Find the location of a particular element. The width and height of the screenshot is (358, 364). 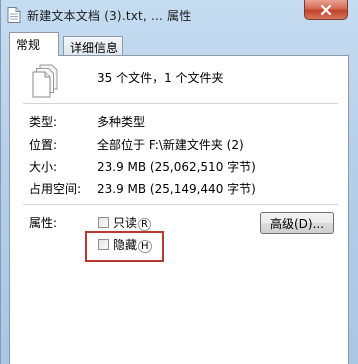

highlight-box is located at coordinates (124, 246).